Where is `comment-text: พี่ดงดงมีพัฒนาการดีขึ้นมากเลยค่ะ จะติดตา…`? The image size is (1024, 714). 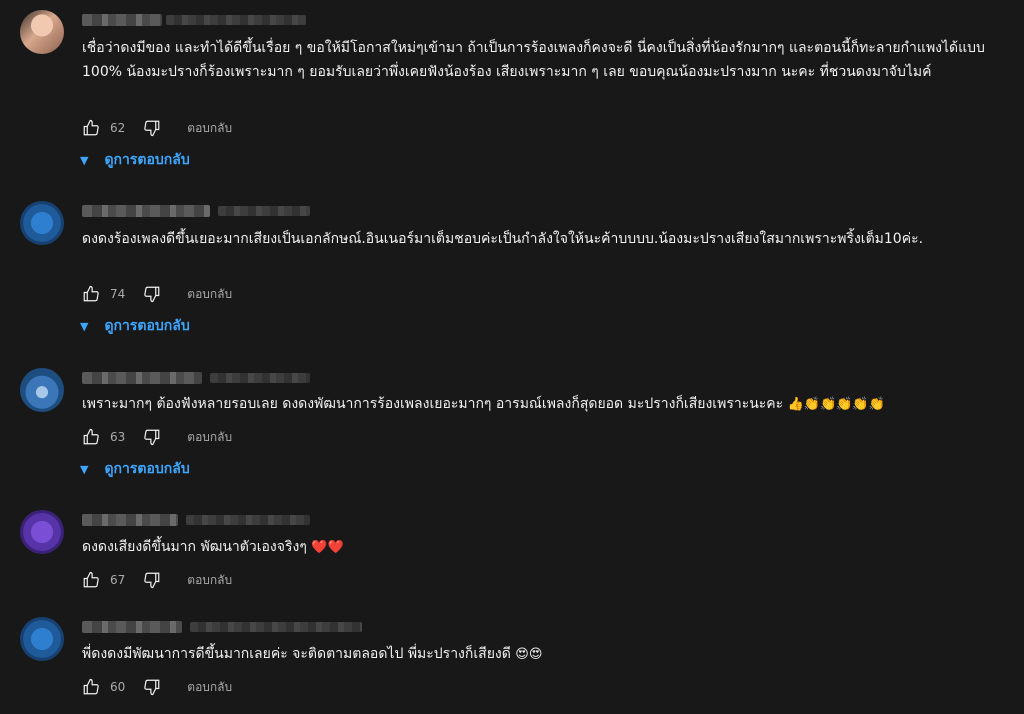 comment-text: พี่ดงดงมีพัฒนาการดีขึ้นมากเลยค่ะ จะติดตา… is located at coordinates (537, 654).